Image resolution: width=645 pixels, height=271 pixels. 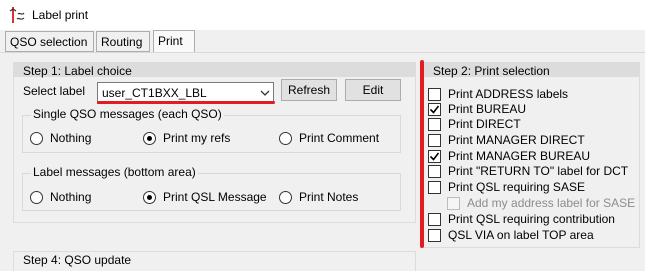 I want to click on print-contribution-checkbox: Print QSL requiring contribution, so click(x=521, y=219).